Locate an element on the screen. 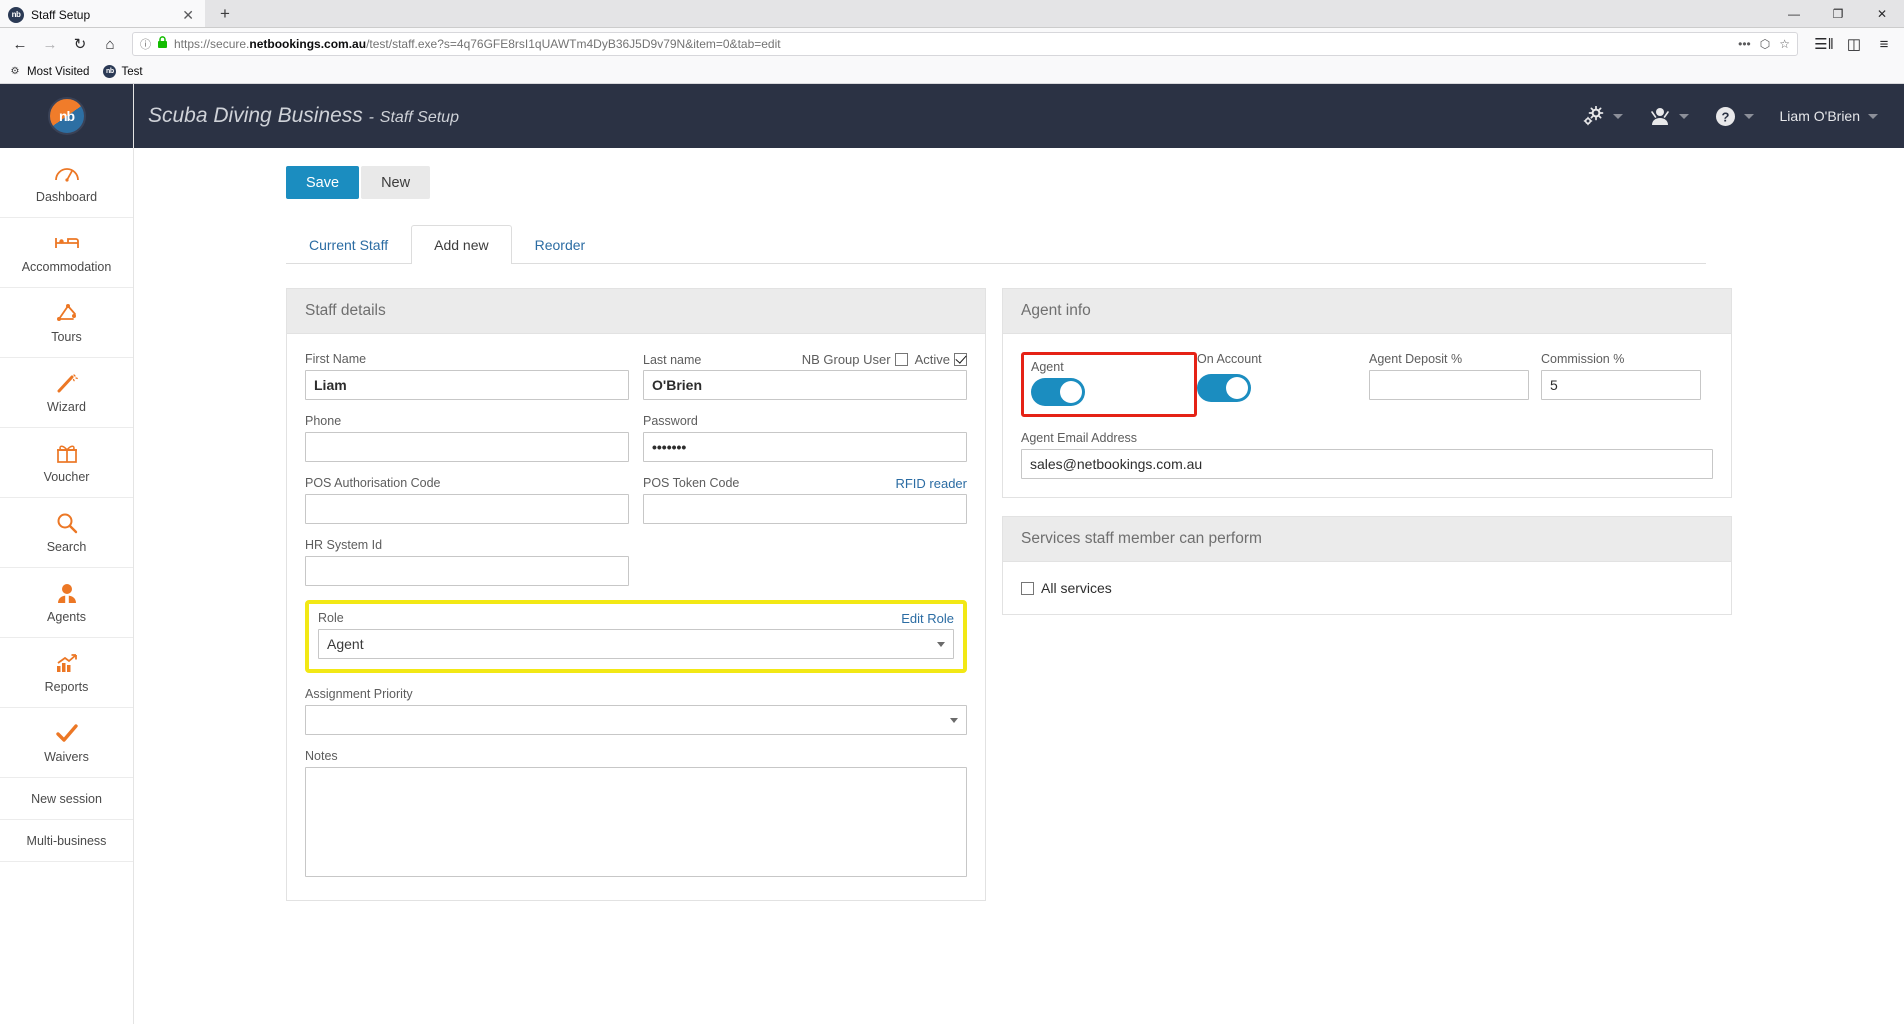  edit-role-link: Edit Role is located at coordinates (927, 618).